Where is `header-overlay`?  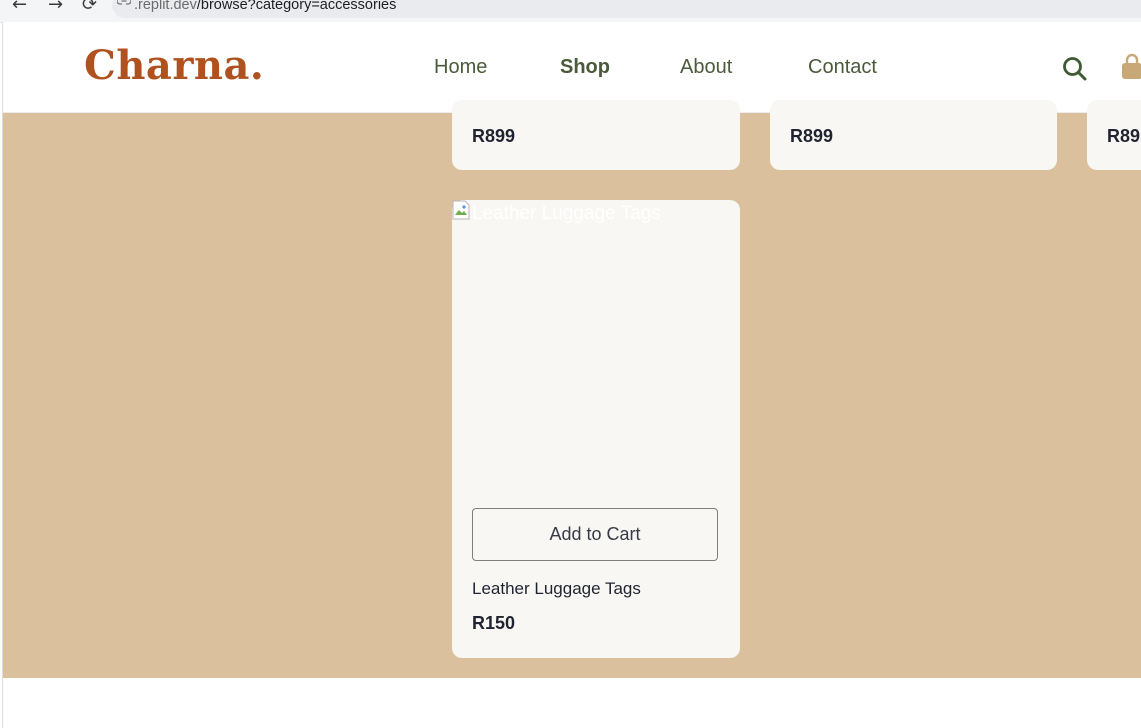
header-overlay is located at coordinates (572, 67).